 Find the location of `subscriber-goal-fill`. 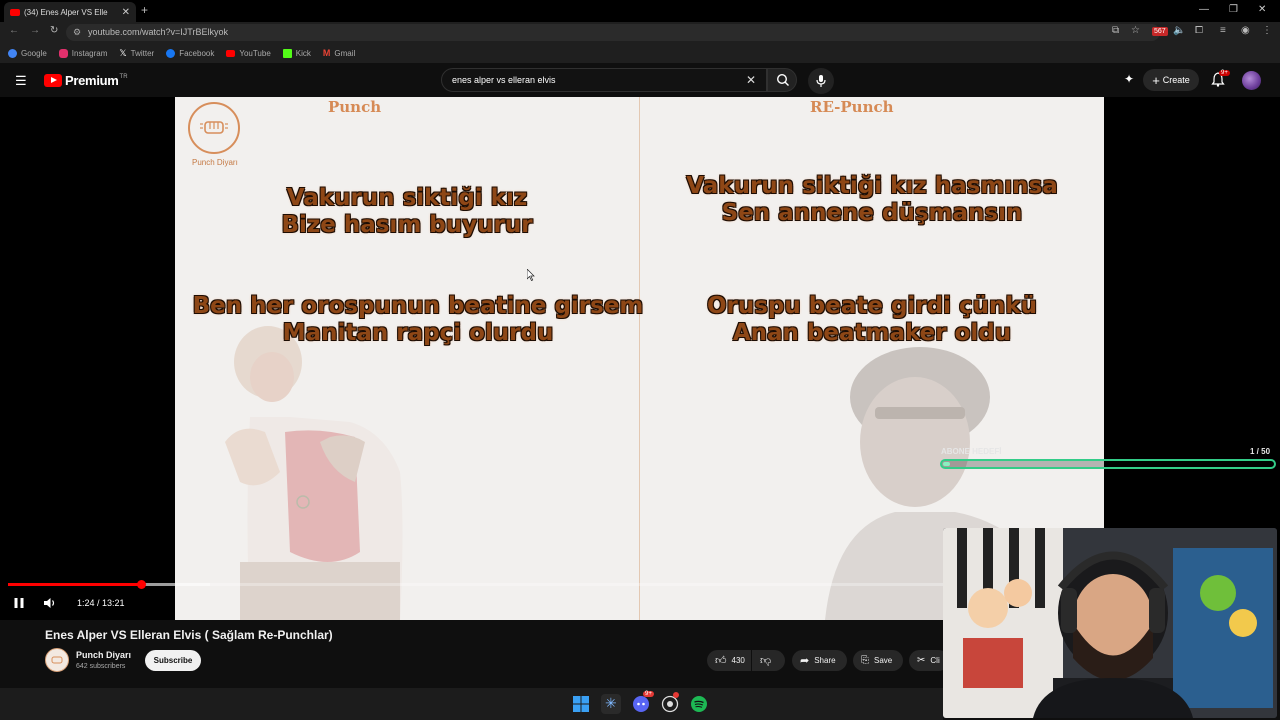

subscriber-goal-fill is located at coordinates (946, 464).